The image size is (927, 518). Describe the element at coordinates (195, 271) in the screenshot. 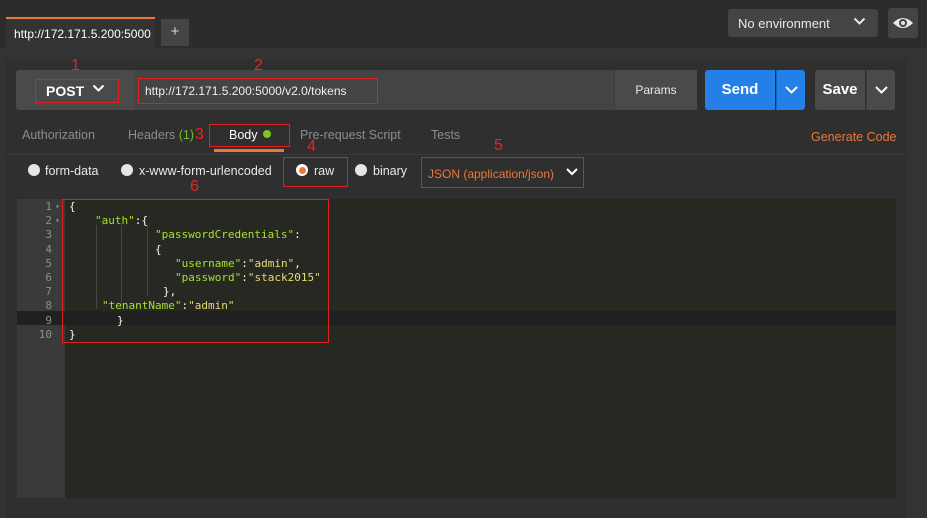

I see `annotation-box-body-code` at that location.